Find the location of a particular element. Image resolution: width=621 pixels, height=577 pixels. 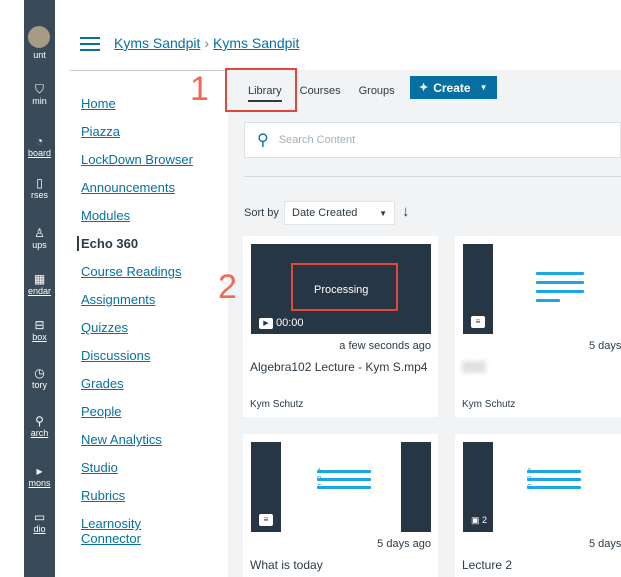

global-nav-dashboard: ◔ board is located at coordinates (39, 146).